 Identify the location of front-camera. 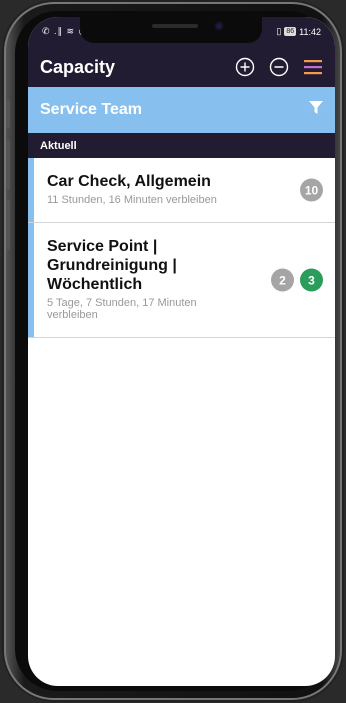
(219, 26).